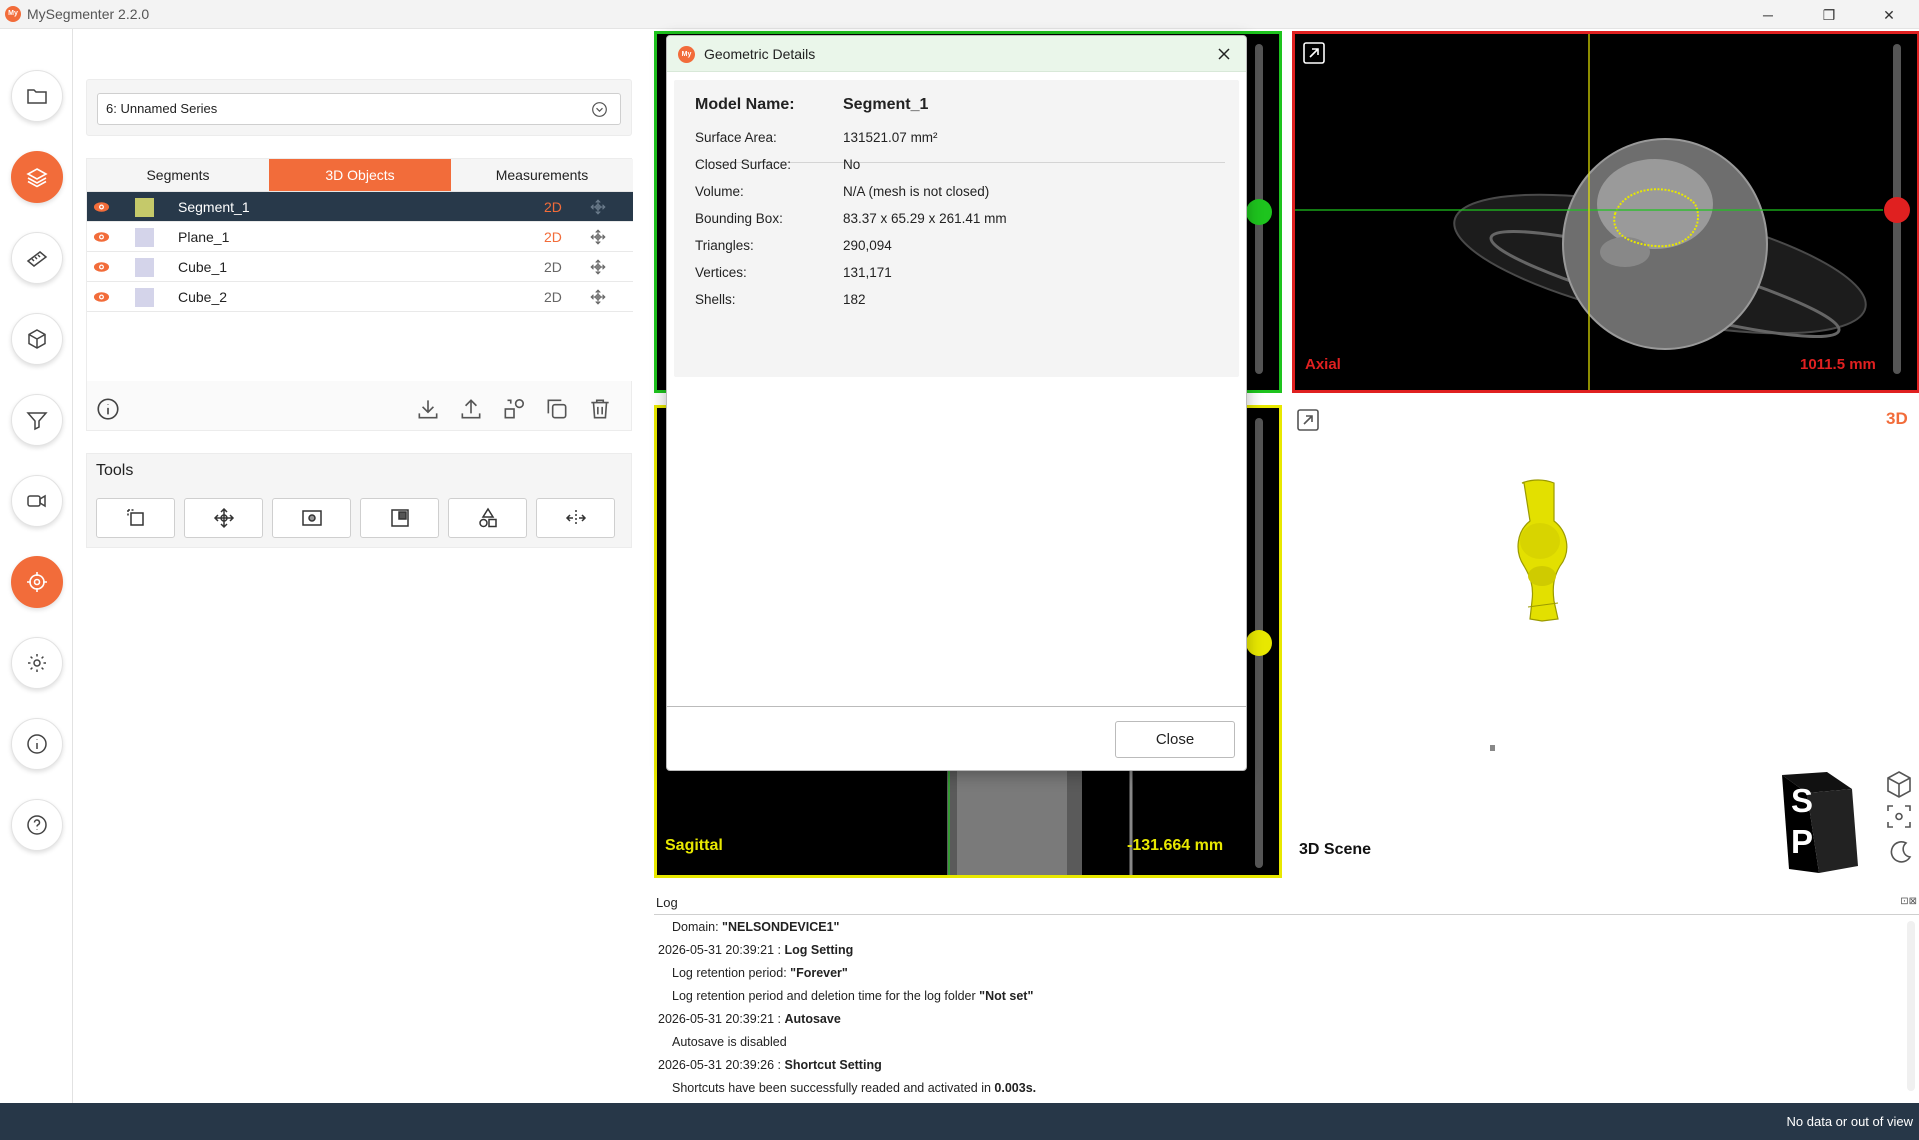  Describe the element at coordinates (1838, 364) in the screenshot. I see `axial-measure: 1011.5 mm` at that location.